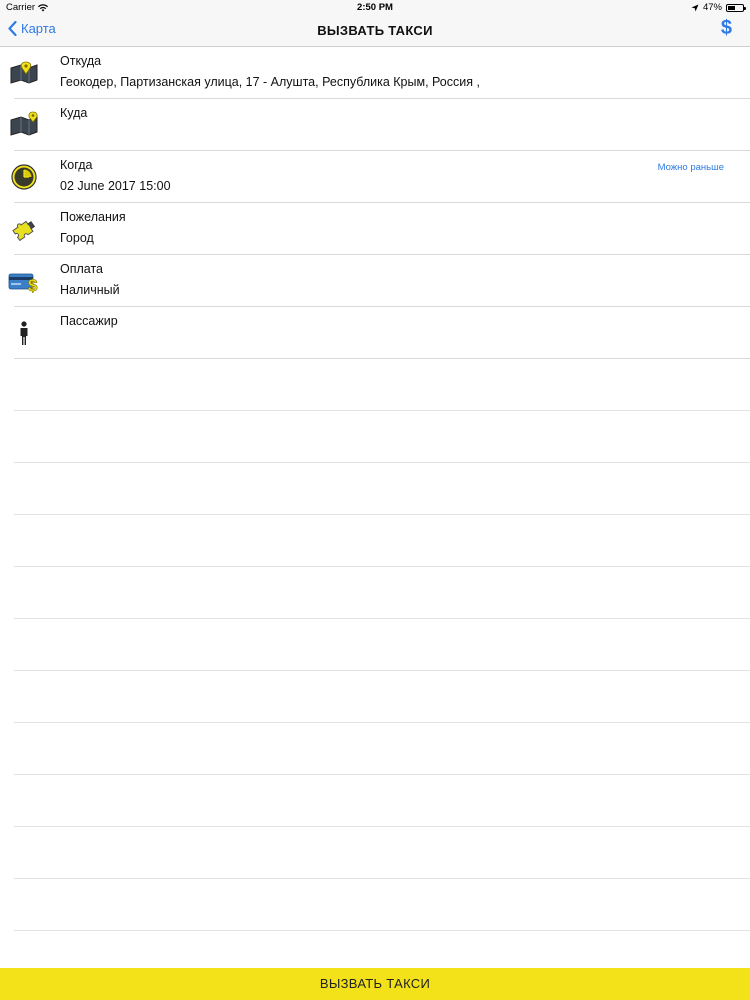  I want to click on row-wishes-label: Пожелания, so click(93, 217).